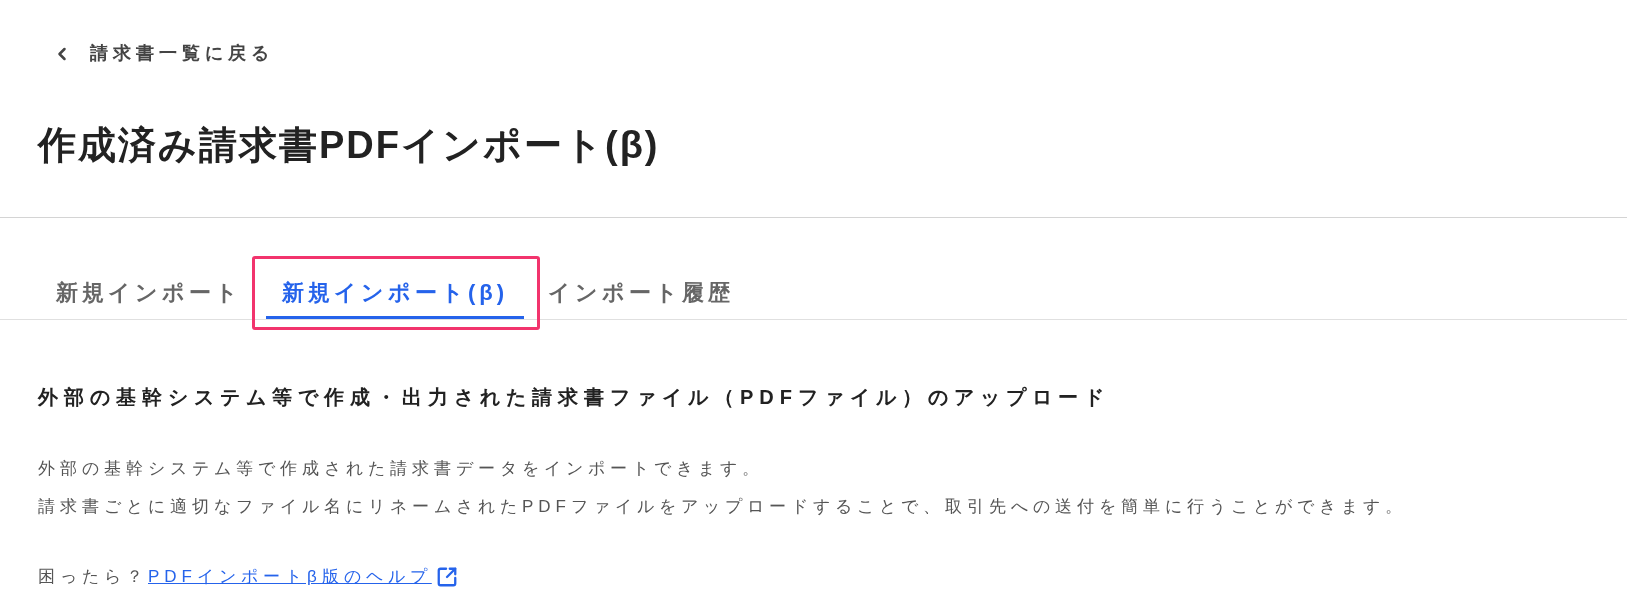  I want to click on page-title: 作成済み請求書PDFインポート(β), so click(349, 145).